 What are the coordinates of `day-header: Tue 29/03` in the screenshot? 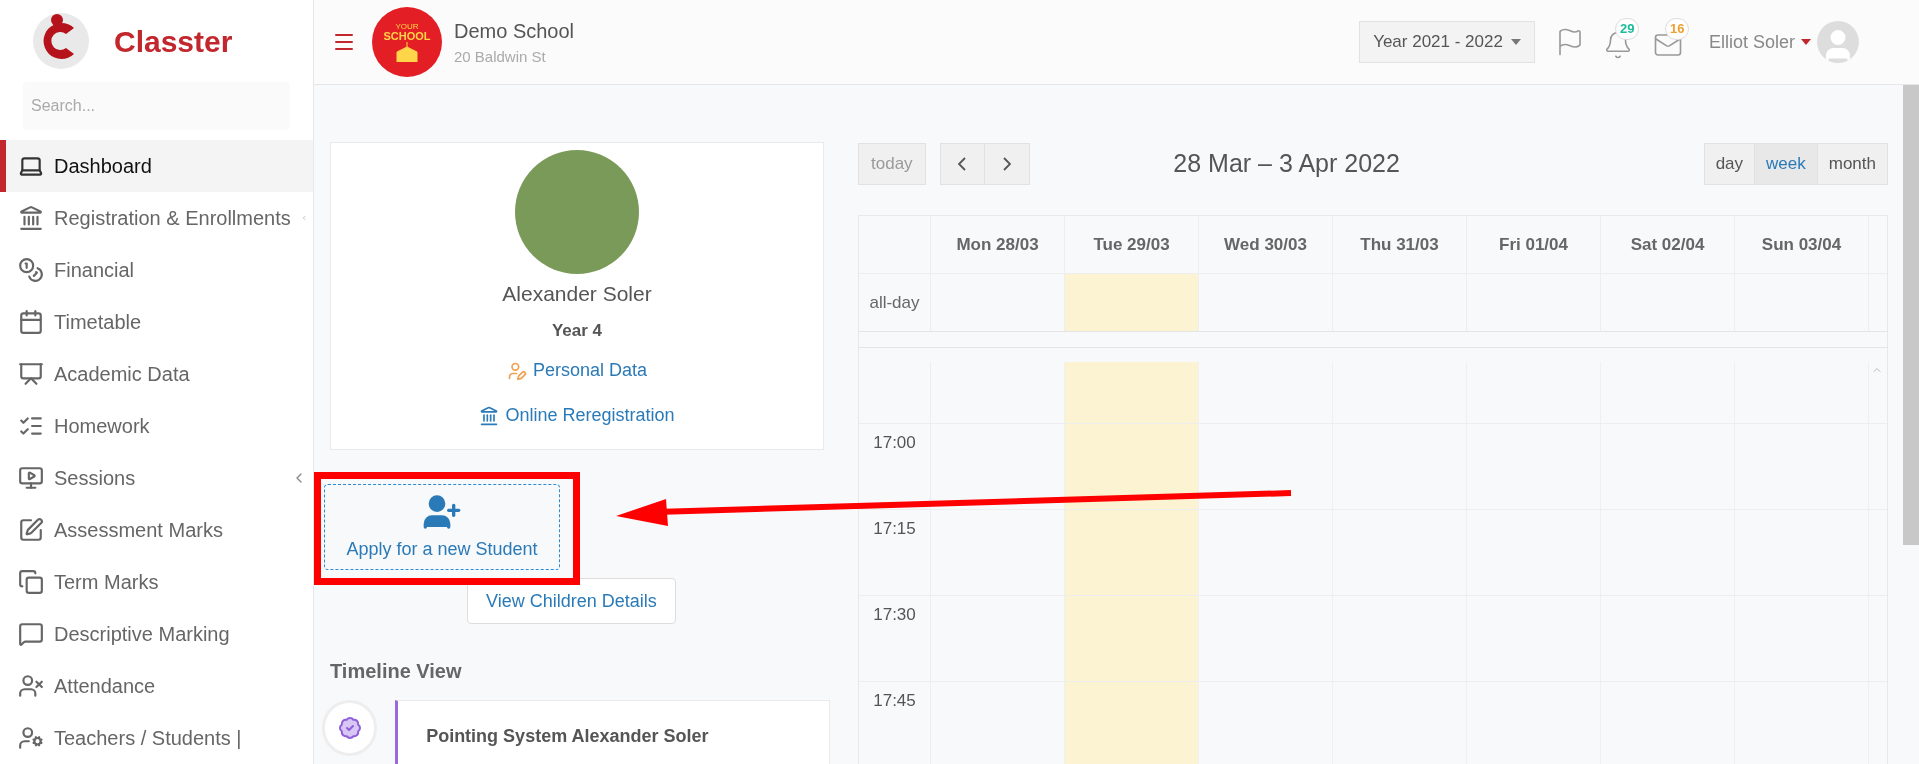 It's located at (1132, 244).